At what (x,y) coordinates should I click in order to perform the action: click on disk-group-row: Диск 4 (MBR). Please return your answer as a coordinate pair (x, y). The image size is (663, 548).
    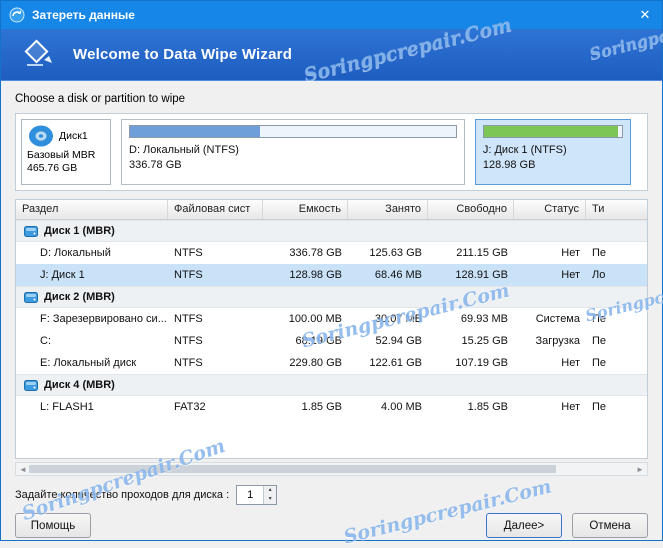
    Looking at the image, I should click on (331, 385).